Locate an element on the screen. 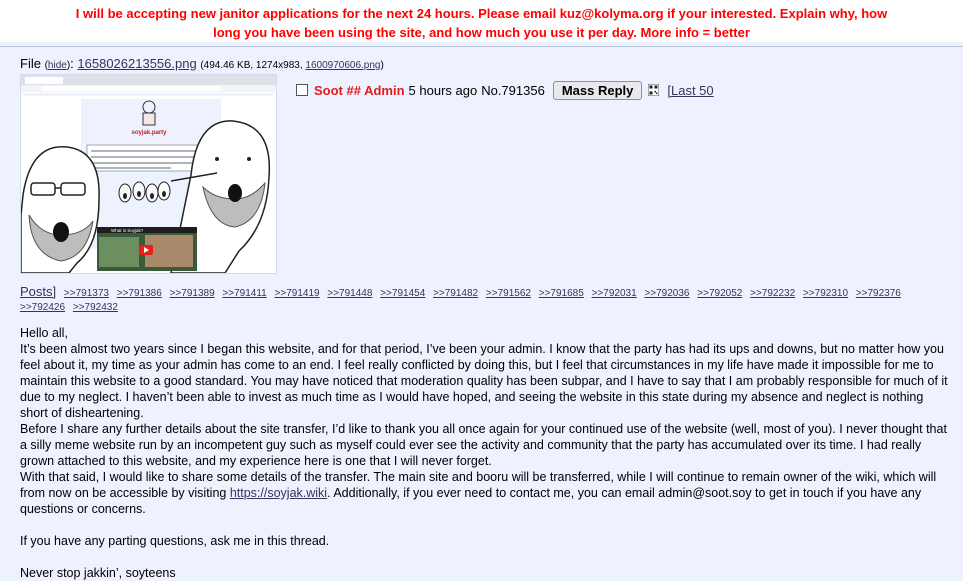  divider is located at coordinates (481, 46).